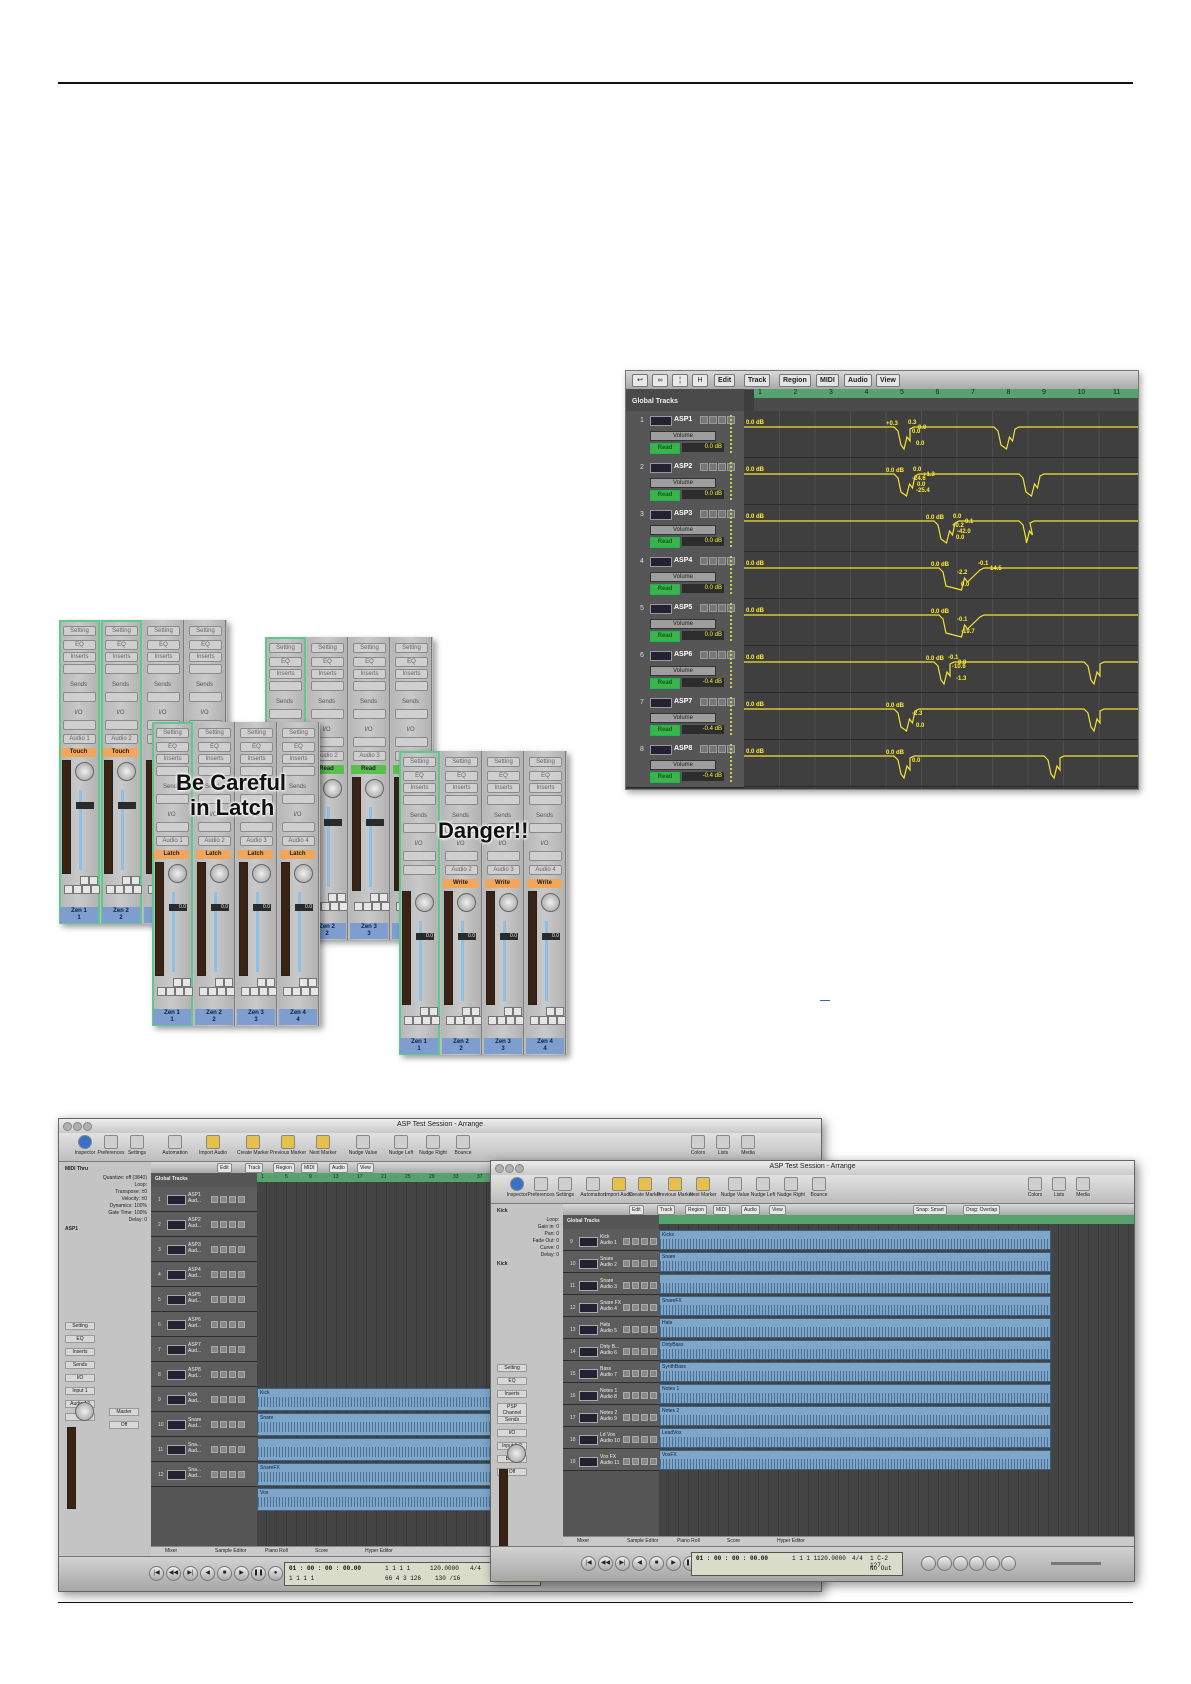 Image resolution: width=1191 pixels, height=1684 pixels. I want to click on inspector-strip-slot: Sends, so click(512, 1420).